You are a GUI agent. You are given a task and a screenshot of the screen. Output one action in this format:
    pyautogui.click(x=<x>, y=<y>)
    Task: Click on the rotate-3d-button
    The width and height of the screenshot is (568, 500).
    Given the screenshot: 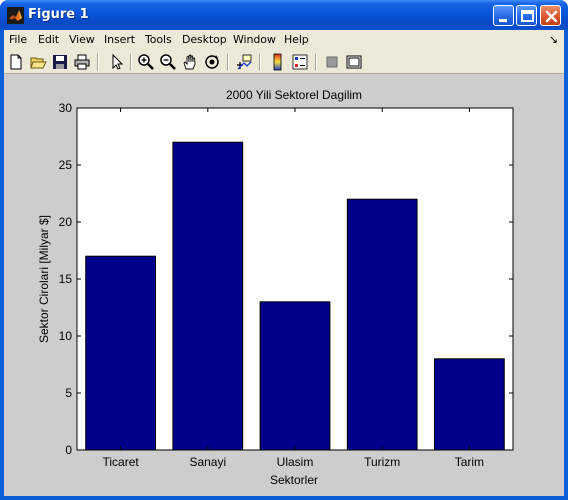 What is the action you would take?
    pyautogui.click(x=212, y=62)
    